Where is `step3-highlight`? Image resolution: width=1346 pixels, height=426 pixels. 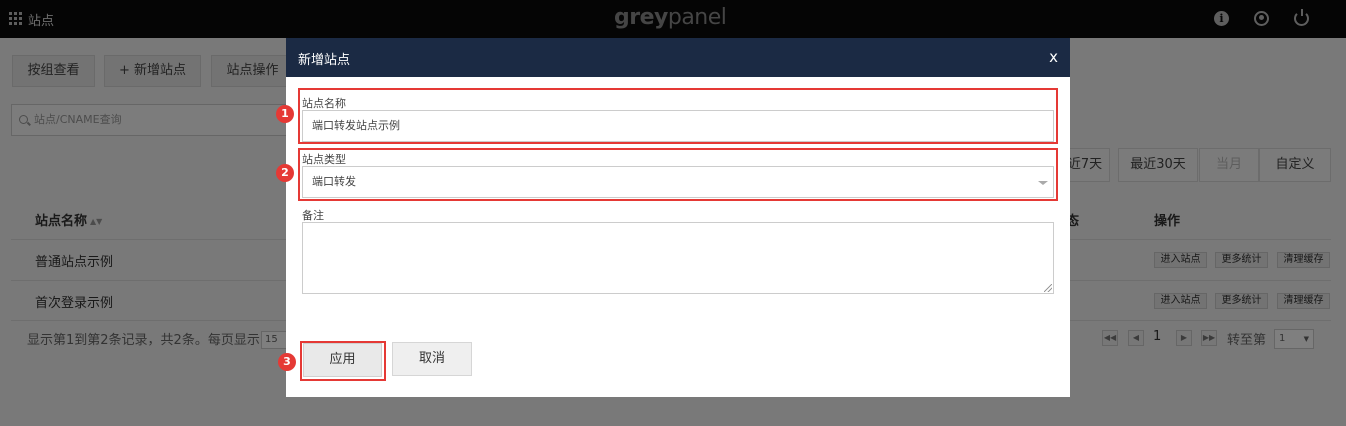
step3-highlight is located at coordinates (343, 361).